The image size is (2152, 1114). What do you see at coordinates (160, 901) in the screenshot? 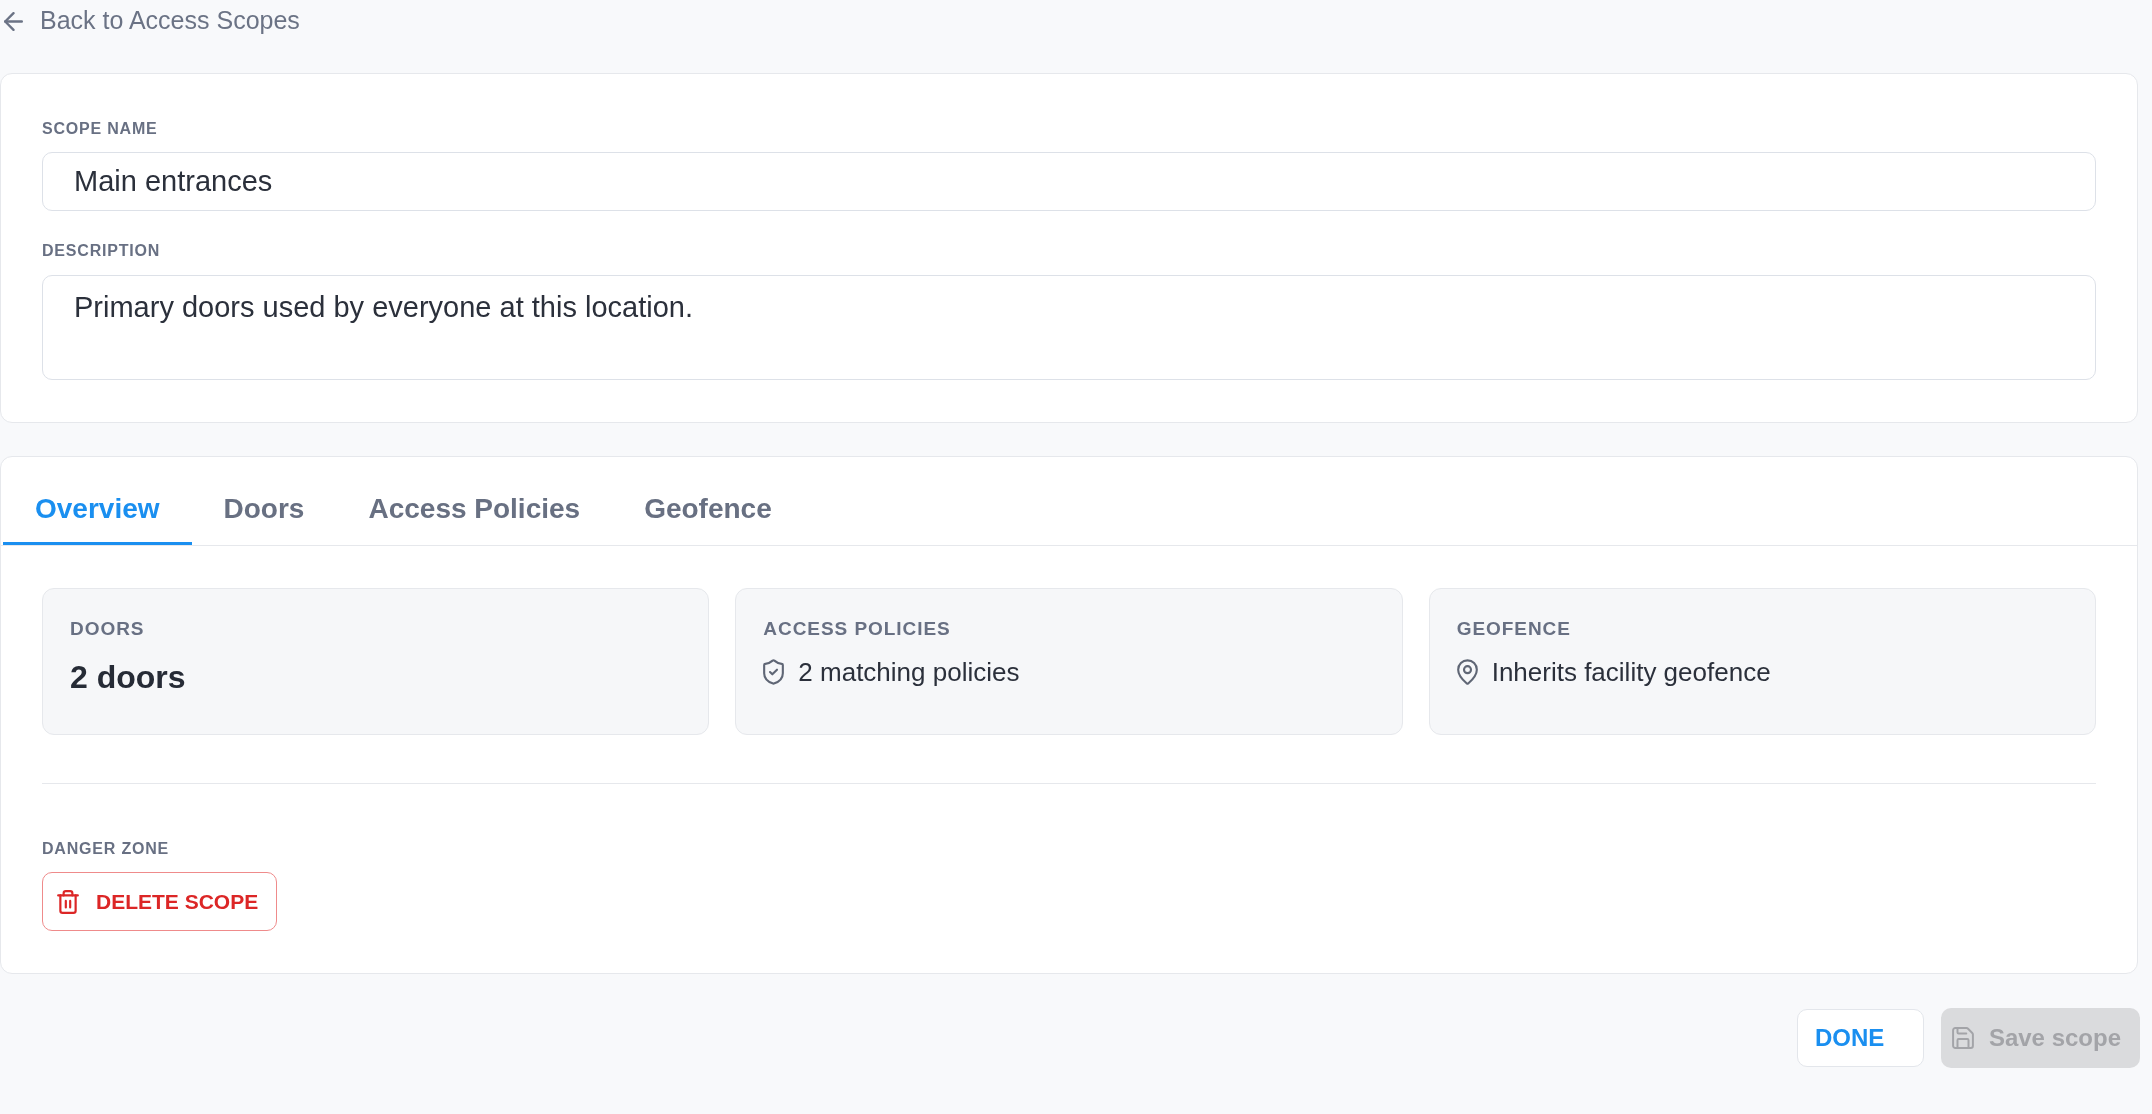
I see `delete-scope-button: DELETE SCOPE` at bounding box center [160, 901].